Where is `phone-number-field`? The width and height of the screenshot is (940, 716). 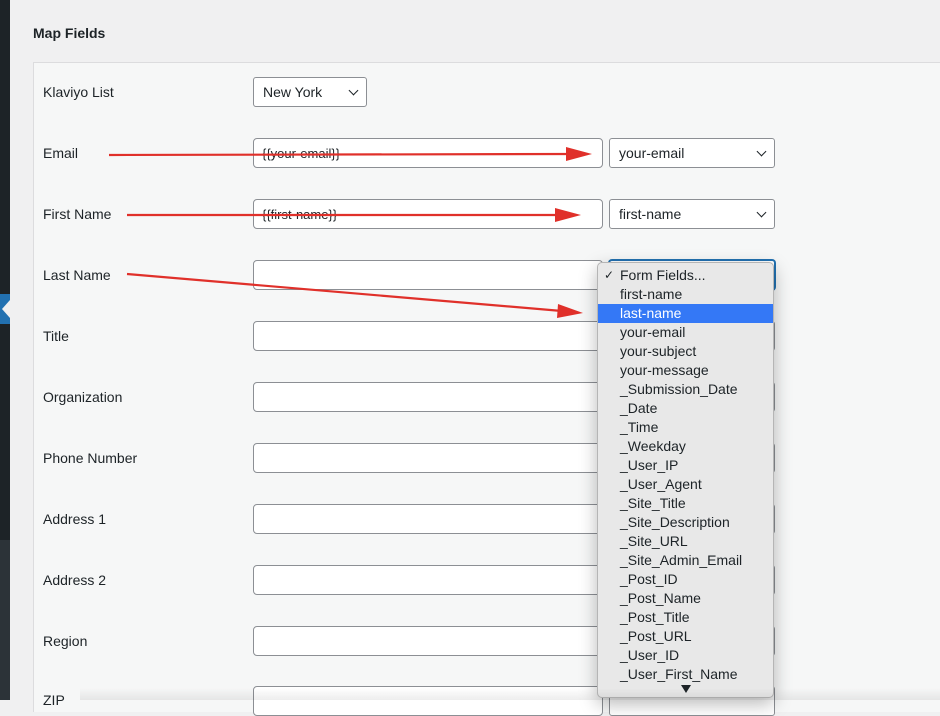
phone-number-field is located at coordinates (428, 458).